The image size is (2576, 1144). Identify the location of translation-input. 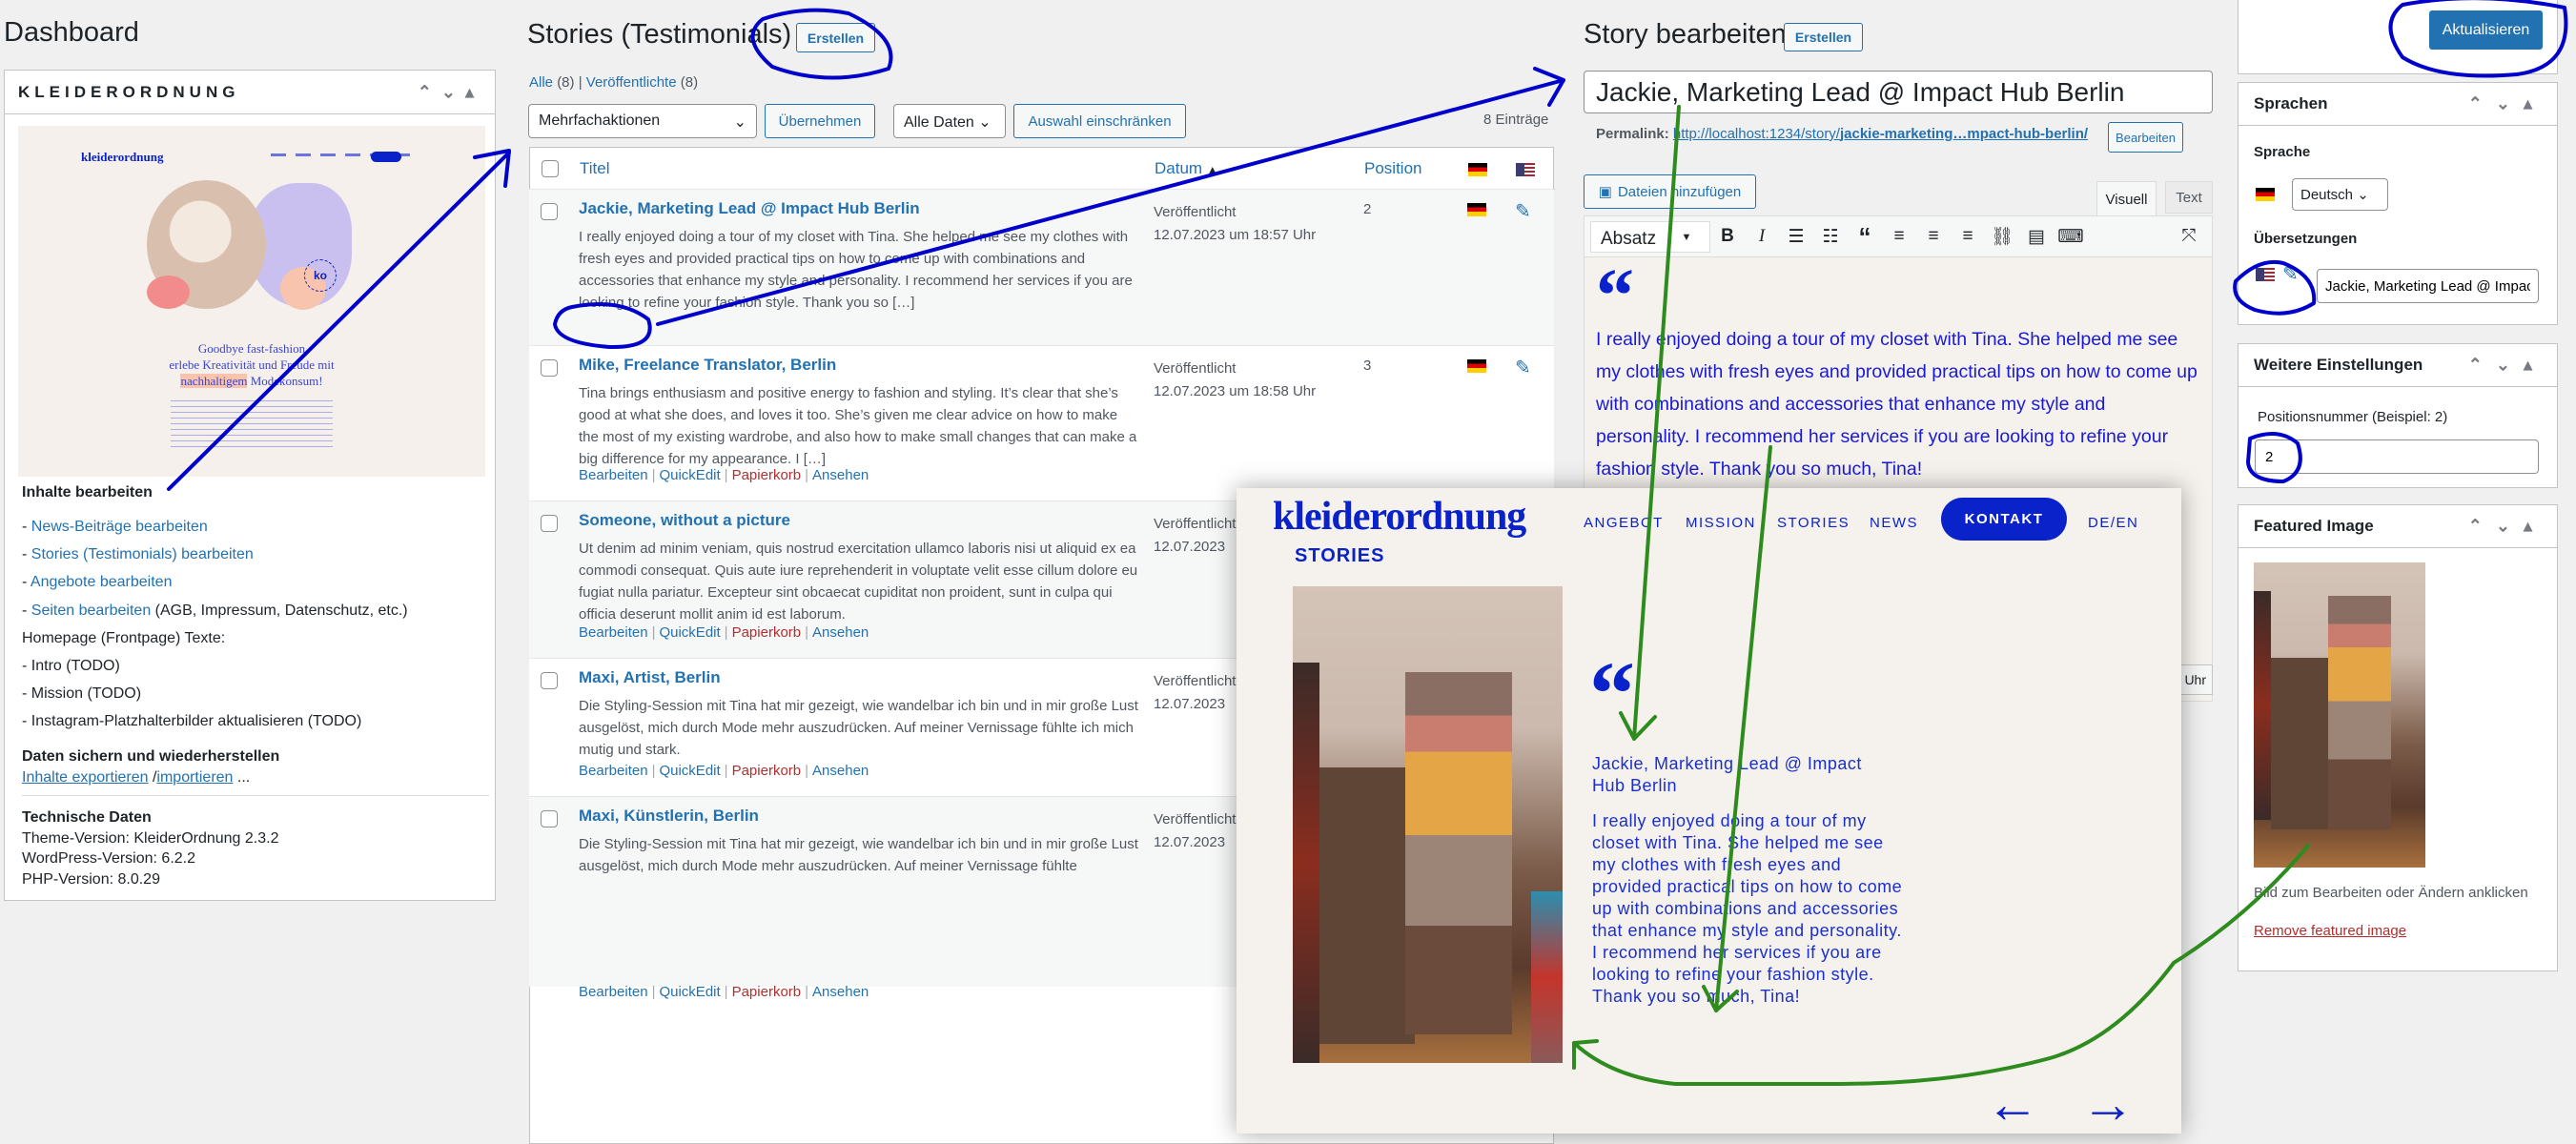
(2428, 286).